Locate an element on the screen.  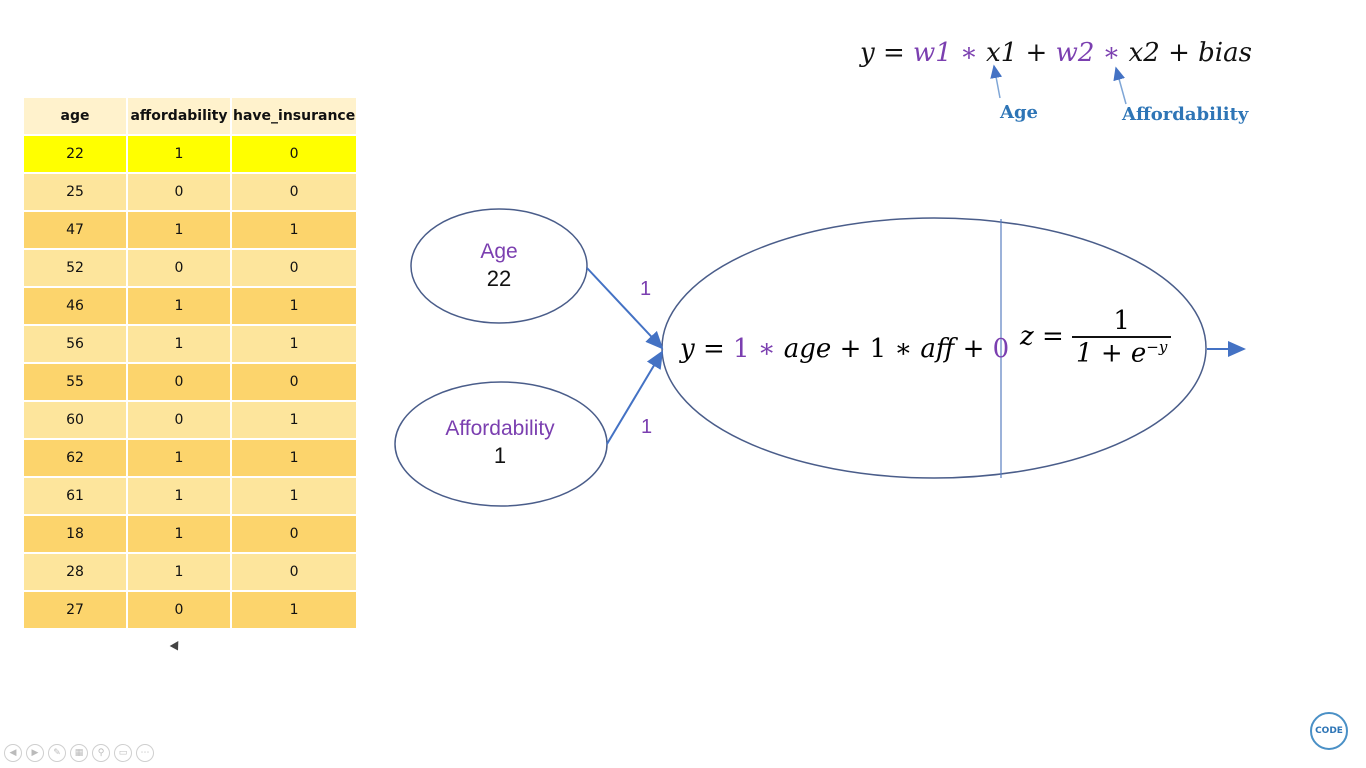
affordability-node-value: 1 is located at coordinates (500, 455).